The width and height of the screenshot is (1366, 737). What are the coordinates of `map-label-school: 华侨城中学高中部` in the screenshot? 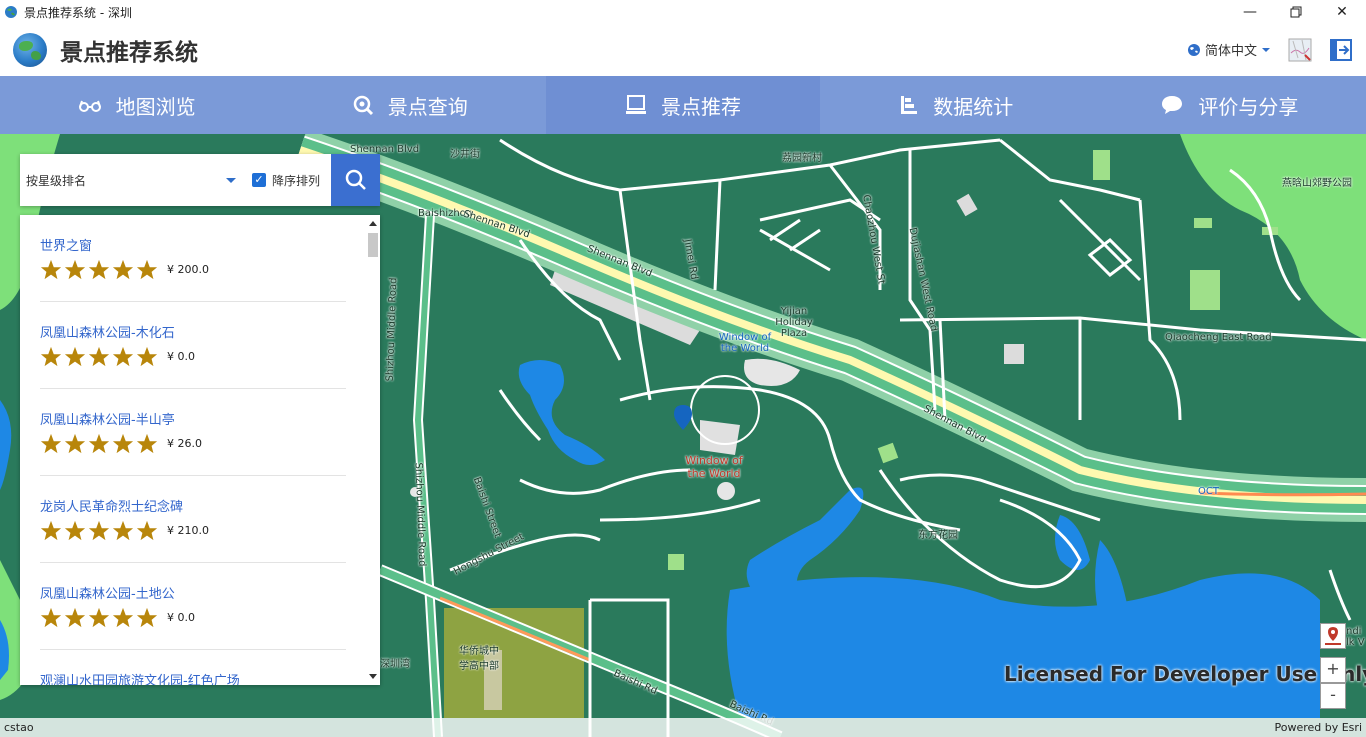 It's located at (479, 659).